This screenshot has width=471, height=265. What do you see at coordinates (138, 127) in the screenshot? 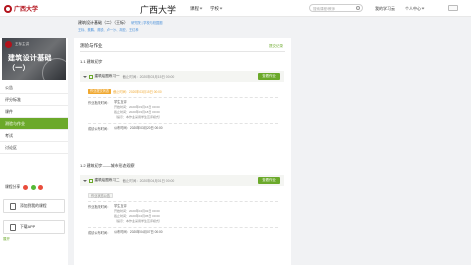
I see `publish-date: 公布时间：2020年03月20日 00:00` at bounding box center [138, 127].